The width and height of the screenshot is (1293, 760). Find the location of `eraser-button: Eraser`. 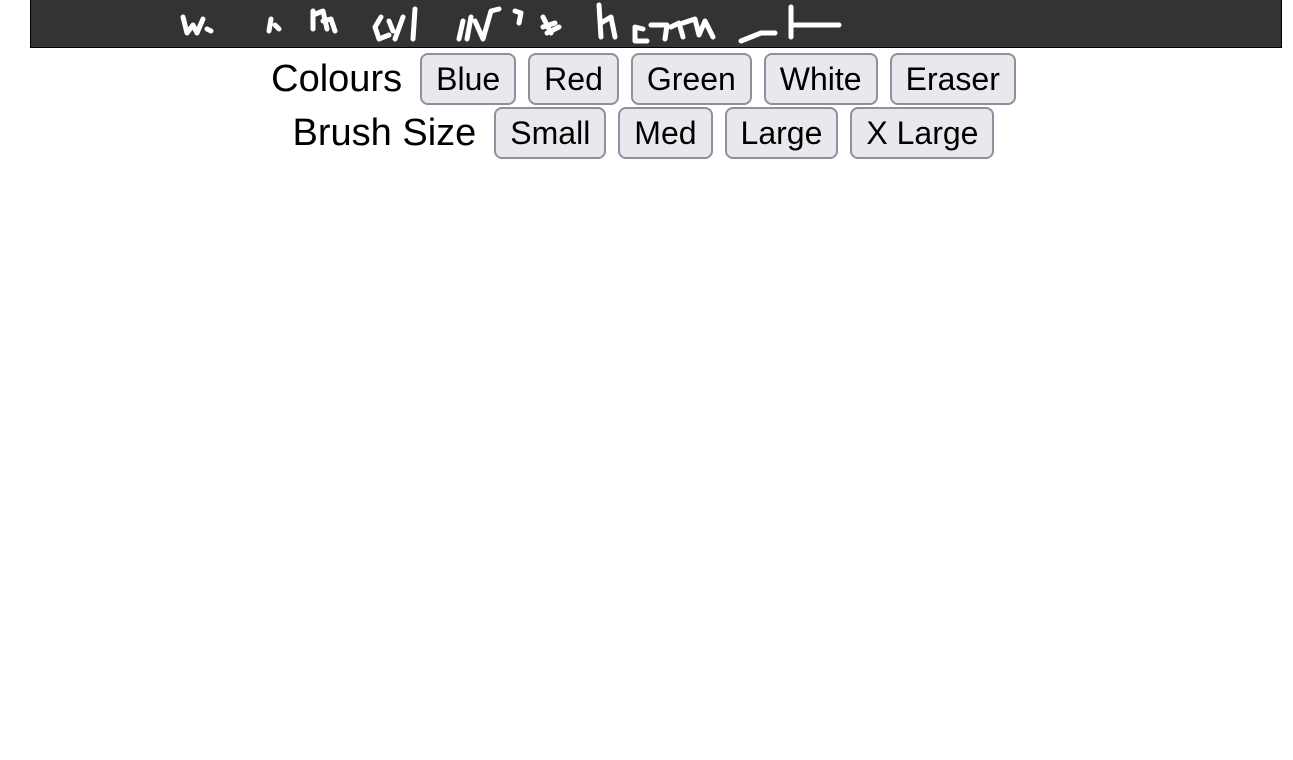

eraser-button: Eraser is located at coordinates (952, 79).